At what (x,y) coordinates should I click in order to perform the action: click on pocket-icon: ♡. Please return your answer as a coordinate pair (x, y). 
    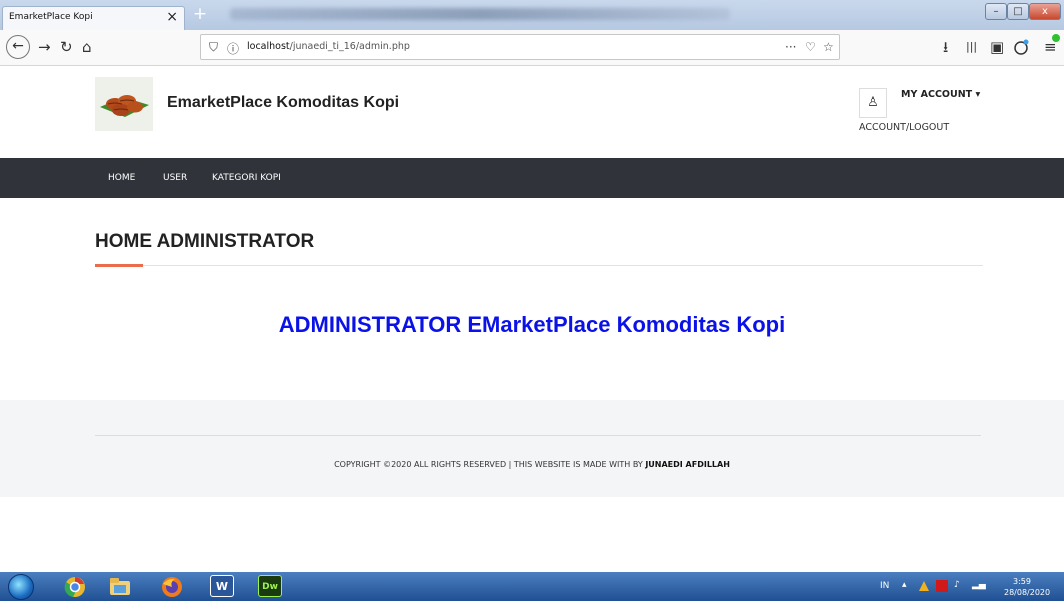
    Looking at the image, I should click on (810, 47).